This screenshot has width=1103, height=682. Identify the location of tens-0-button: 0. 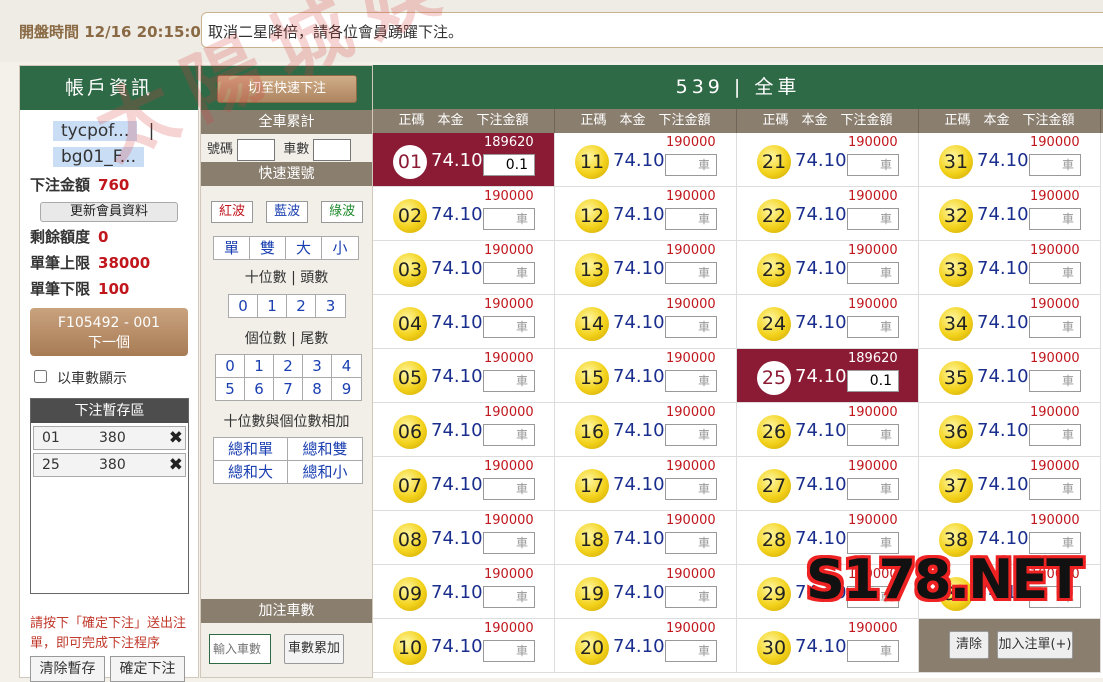
(243, 306).